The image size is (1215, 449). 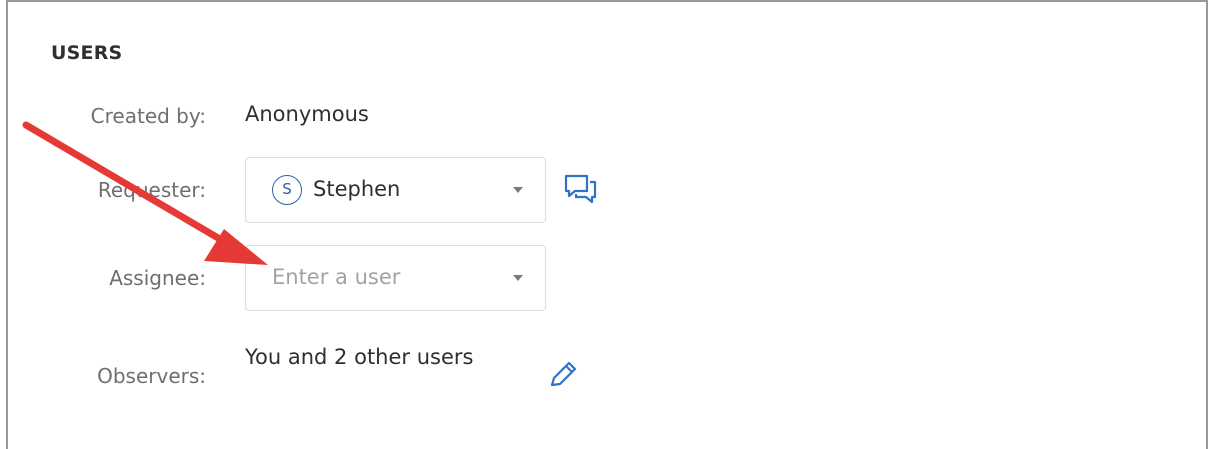 What do you see at coordinates (148, 116) in the screenshot?
I see `created-by-label: Created by:` at bounding box center [148, 116].